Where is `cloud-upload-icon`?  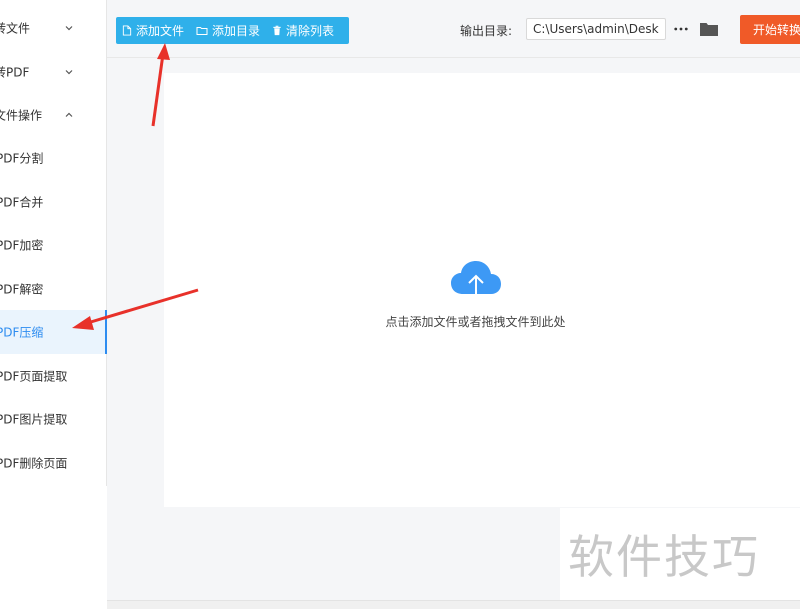
cloud-upload-icon is located at coordinates (476, 281).